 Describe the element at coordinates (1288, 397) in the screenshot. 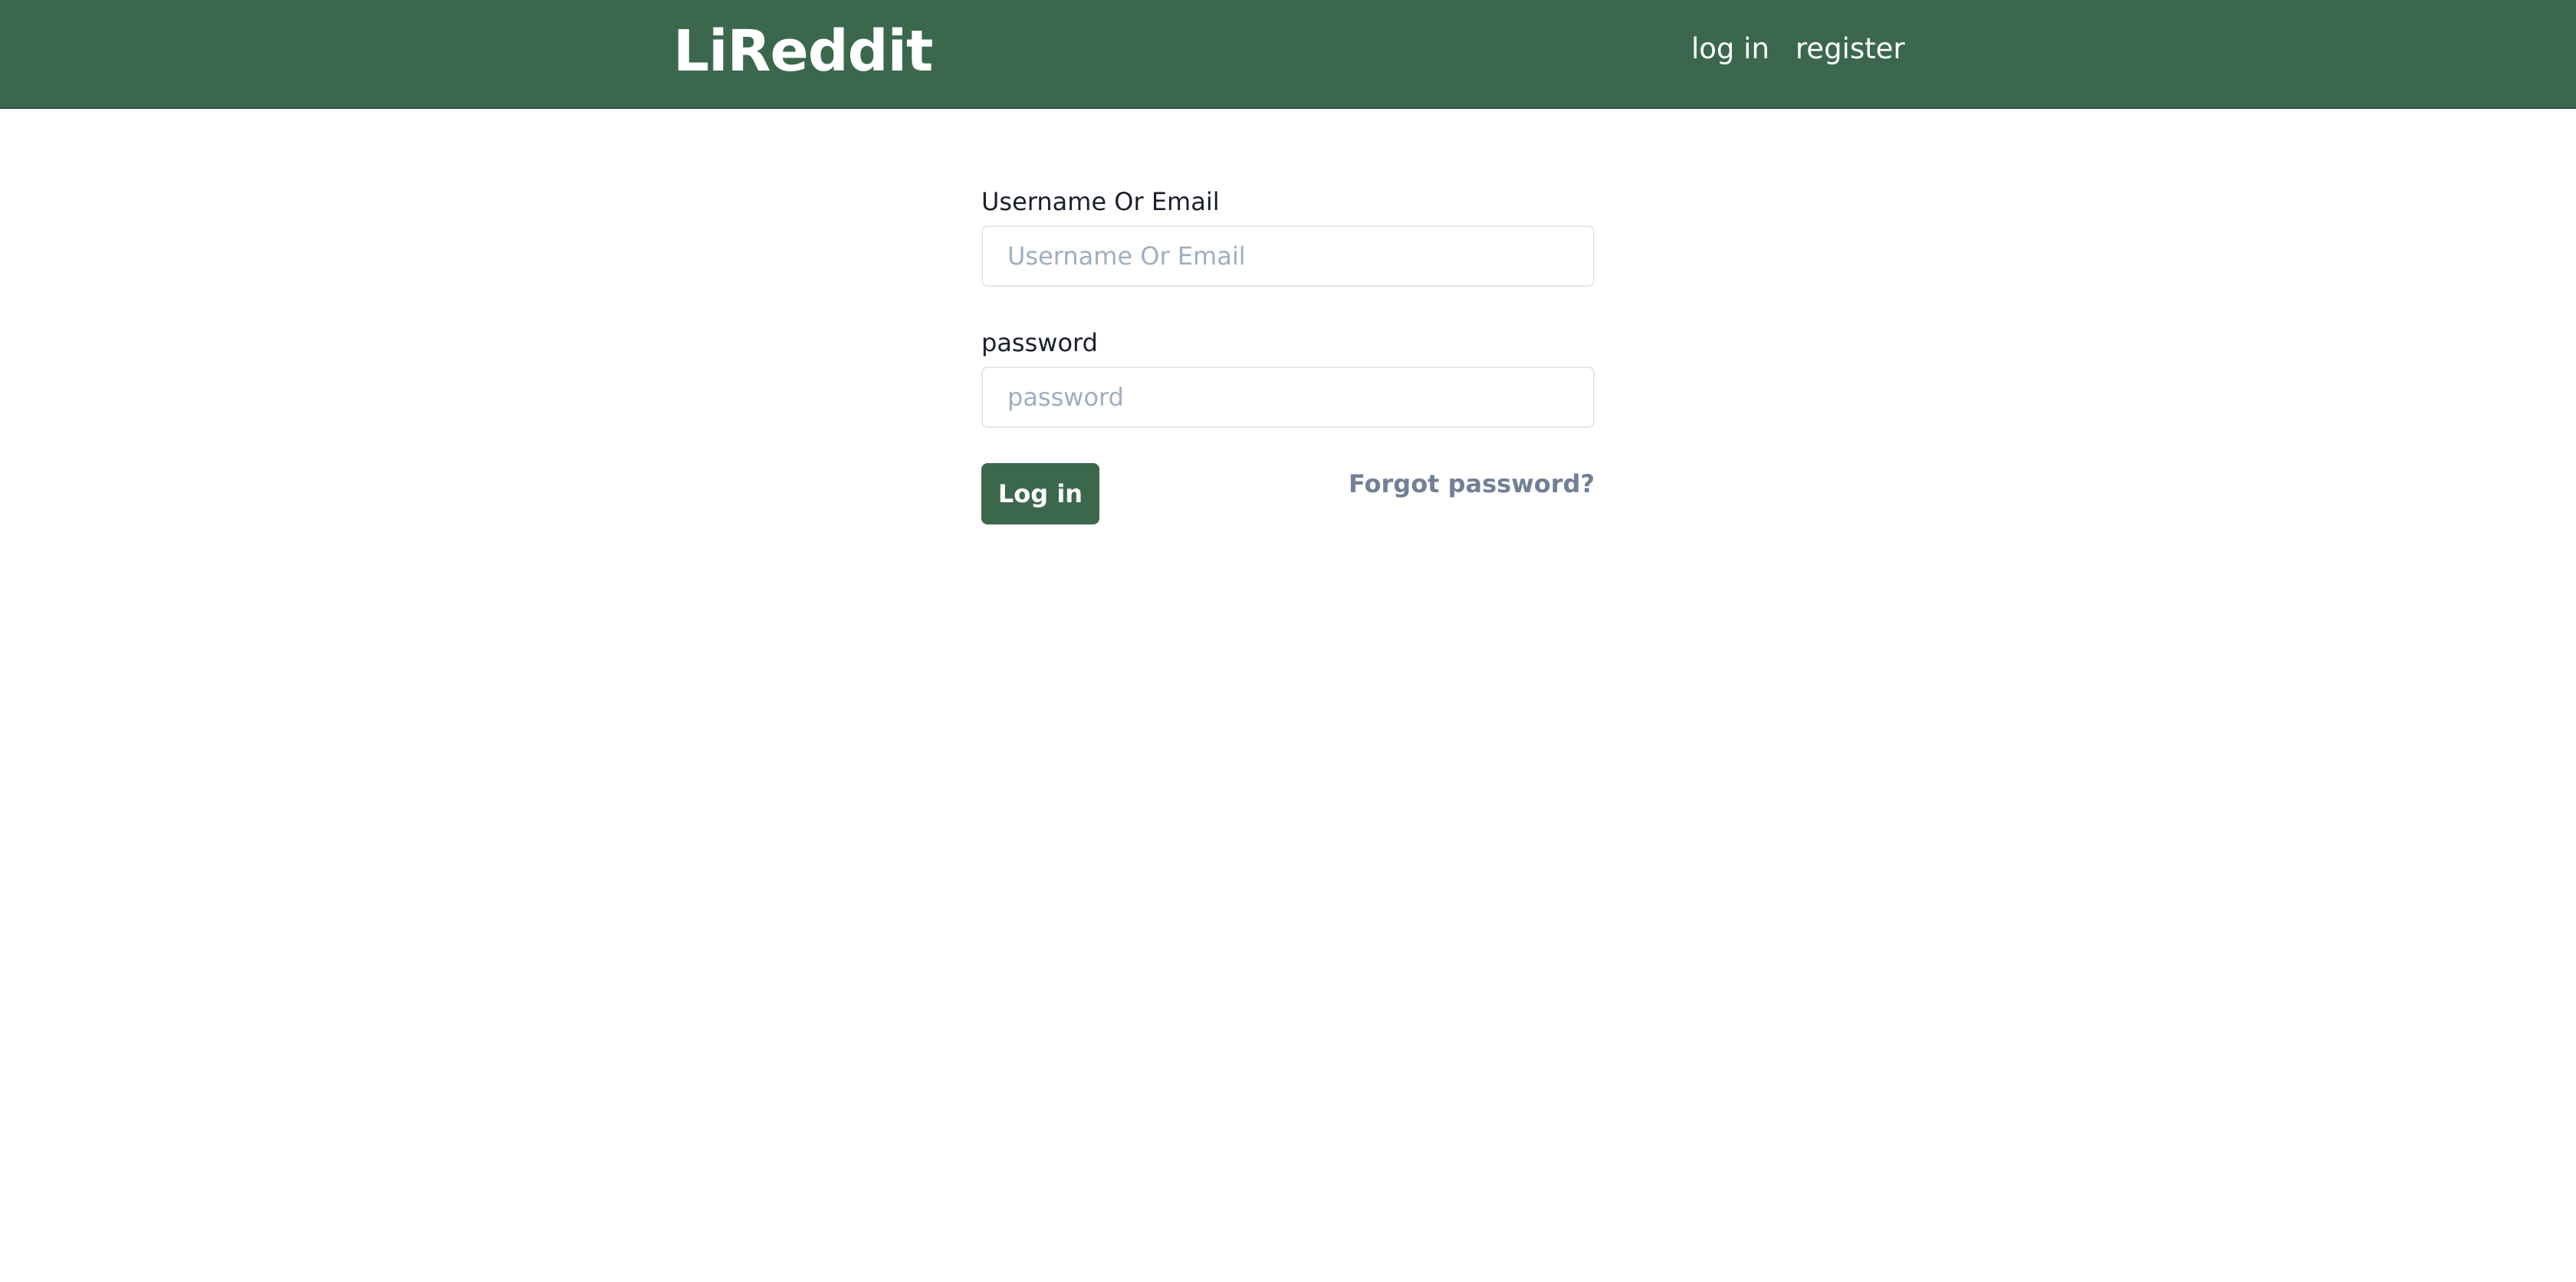

I see `password-input` at that location.